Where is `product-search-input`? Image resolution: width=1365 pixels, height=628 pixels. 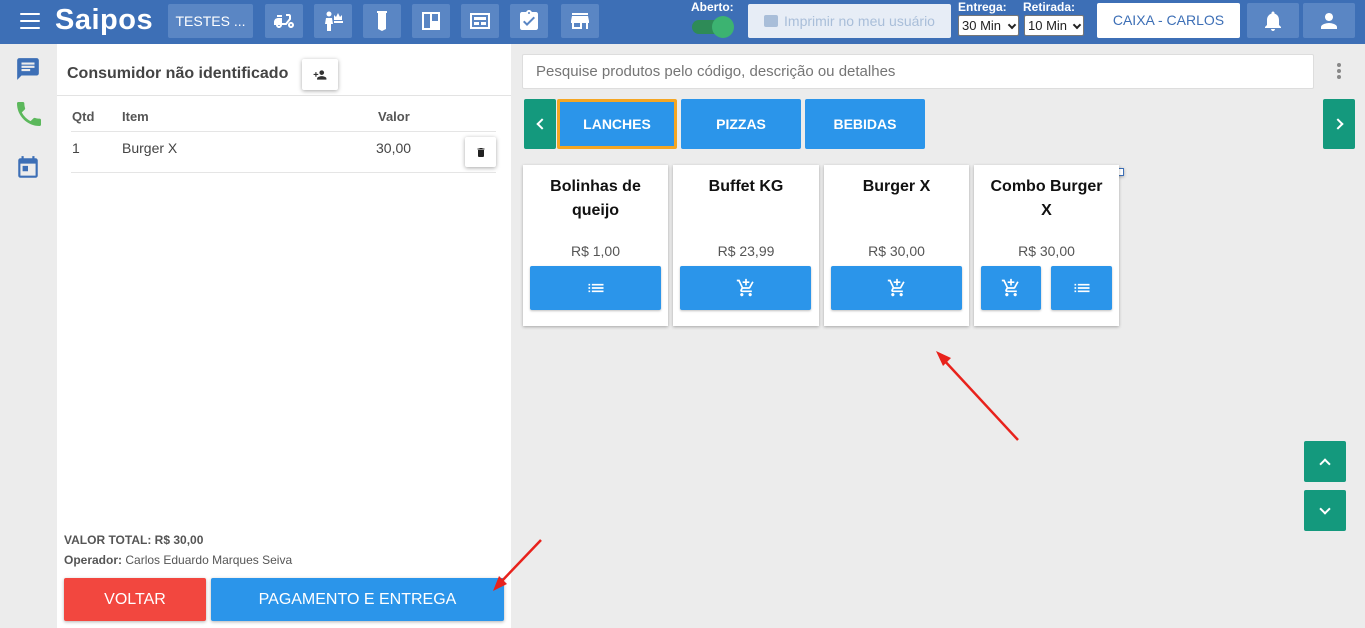 product-search-input is located at coordinates (924, 71).